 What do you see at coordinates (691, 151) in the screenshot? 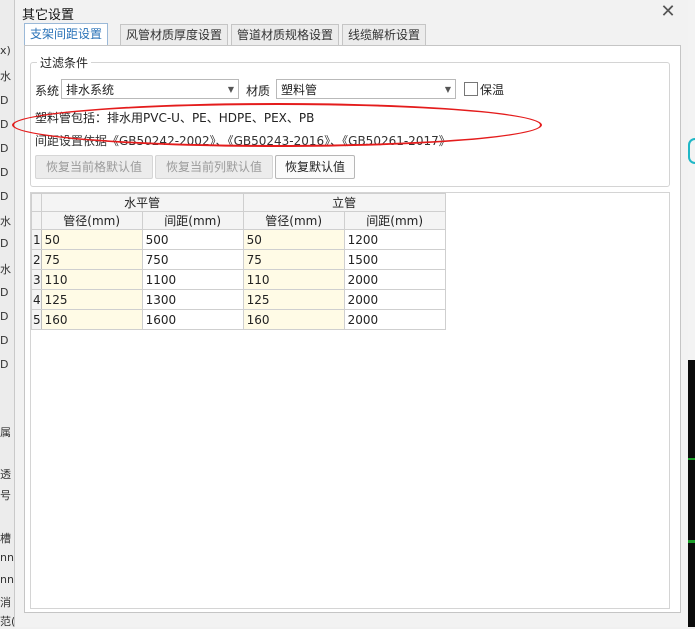
I see `bg-cyan-shape` at bounding box center [691, 151].